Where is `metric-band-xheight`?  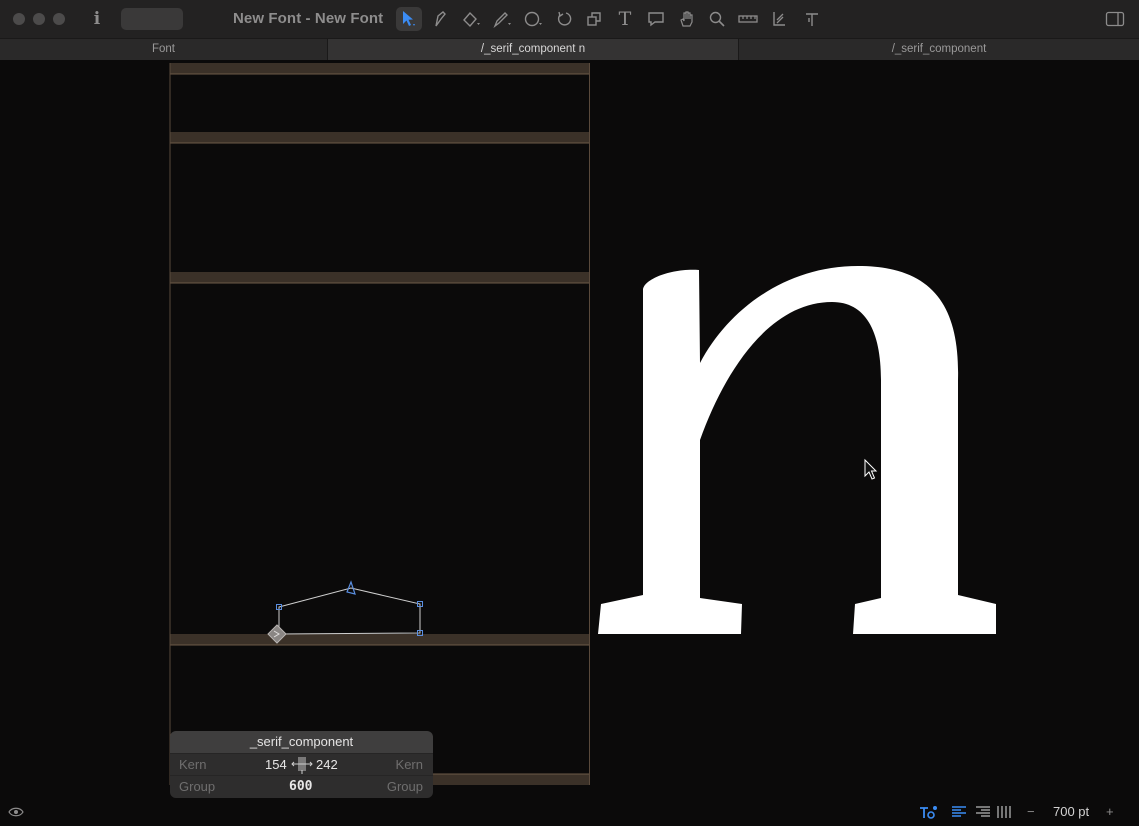
metric-band-xheight is located at coordinates (379, 277).